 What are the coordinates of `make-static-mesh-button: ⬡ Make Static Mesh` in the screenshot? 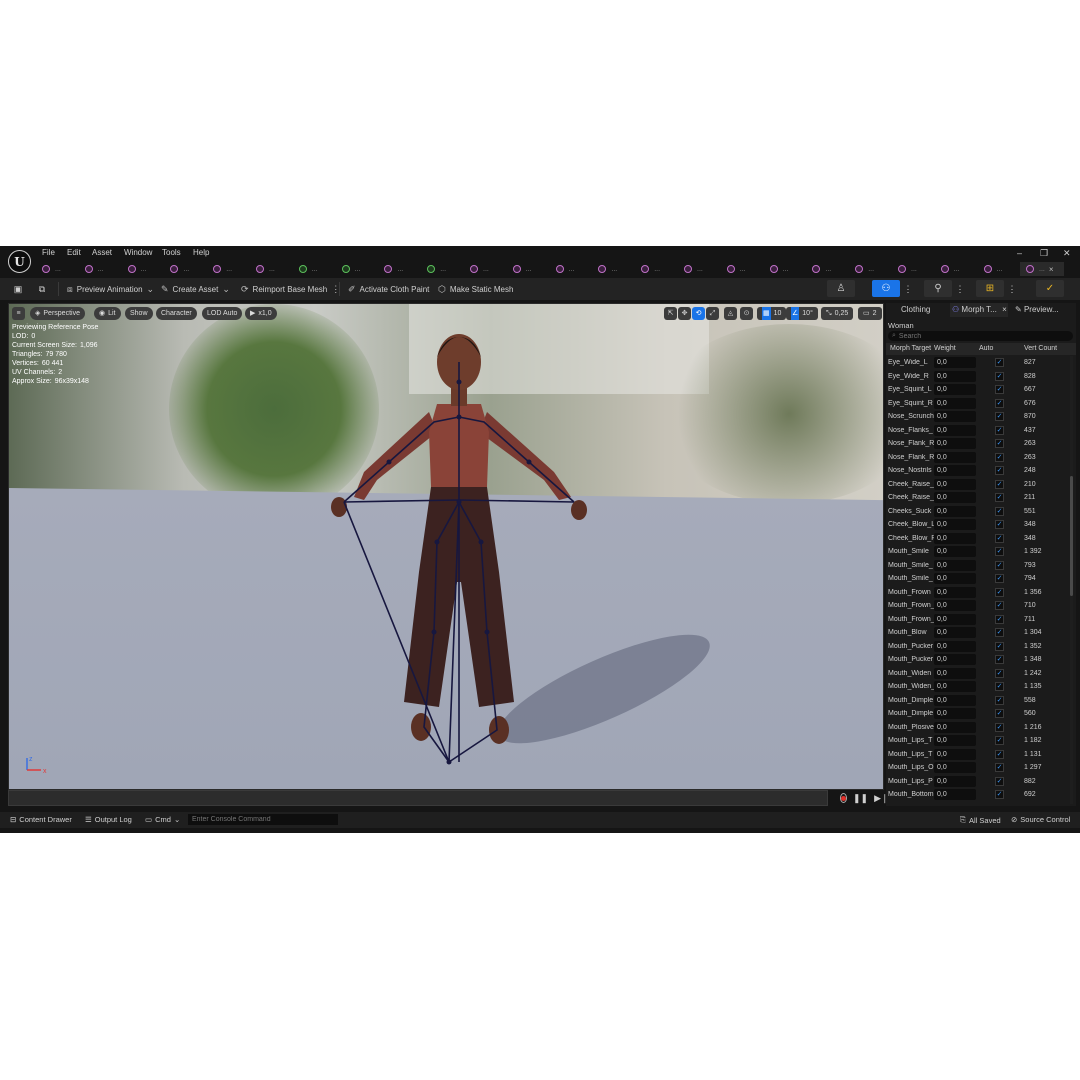 It's located at (475, 289).